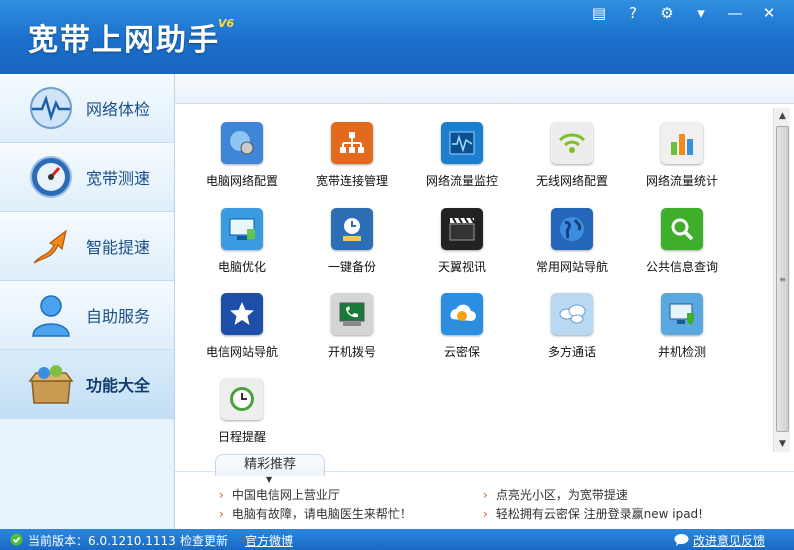 Image resolution: width=794 pixels, height=550 pixels. I want to click on recommend-link: › 点亮光小区，为宽带提速, so click(555, 494).